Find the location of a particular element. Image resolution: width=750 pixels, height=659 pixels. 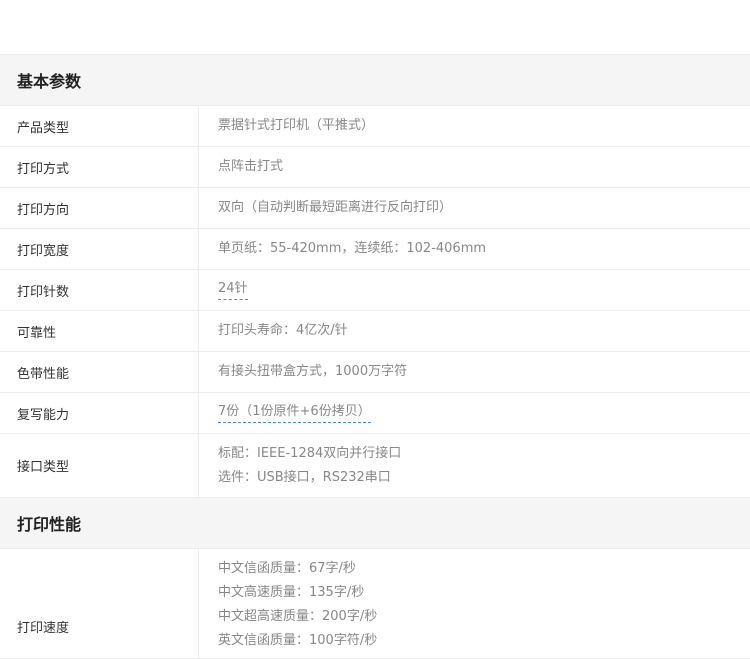

spec-row: 打印方式 点阵击打式 is located at coordinates (375, 167).